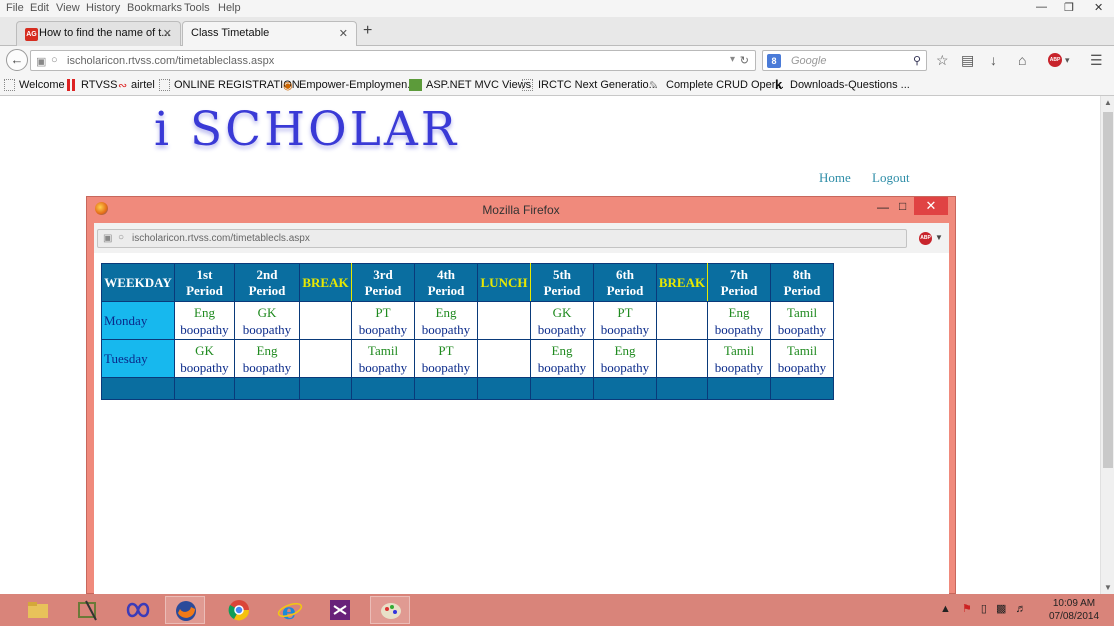  I want to click on break-column-header: LUNCH, so click(504, 282).